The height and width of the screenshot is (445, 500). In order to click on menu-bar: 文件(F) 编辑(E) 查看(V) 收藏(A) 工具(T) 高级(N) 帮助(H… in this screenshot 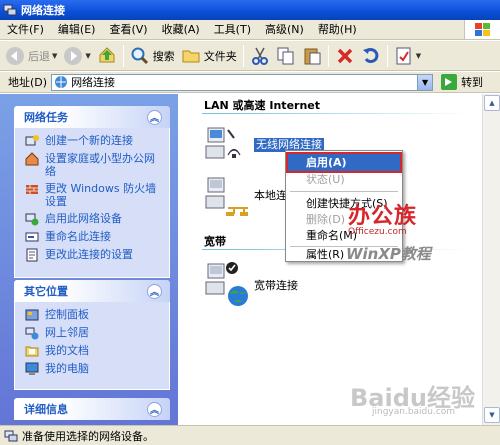, I will do `click(250, 30)`.